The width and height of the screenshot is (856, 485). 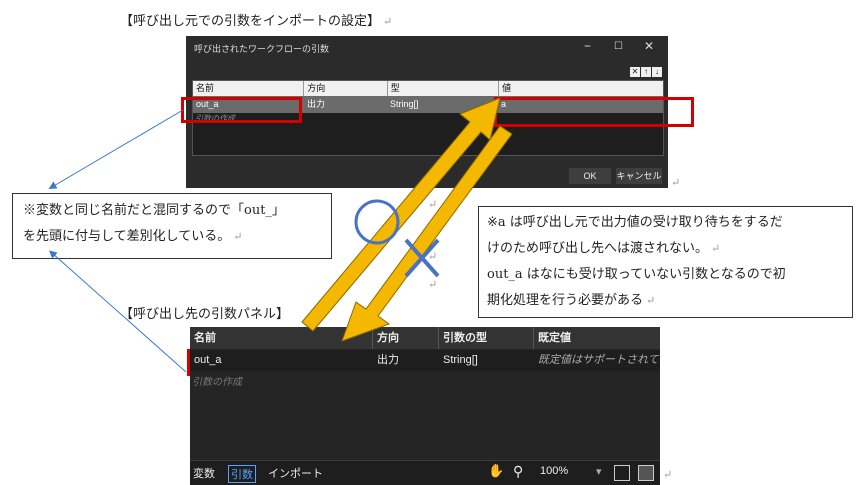 I want to click on leader-line-bottom, so click(x=118, y=311).